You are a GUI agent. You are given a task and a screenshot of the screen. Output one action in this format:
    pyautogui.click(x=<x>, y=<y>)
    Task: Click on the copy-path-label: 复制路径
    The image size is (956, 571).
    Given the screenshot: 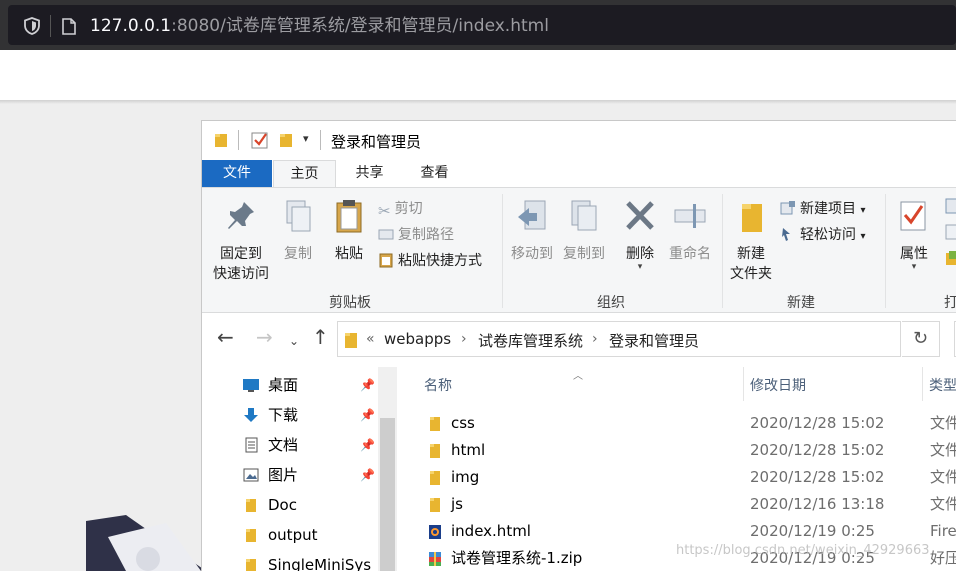 What is the action you would take?
    pyautogui.click(x=426, y=235)
    